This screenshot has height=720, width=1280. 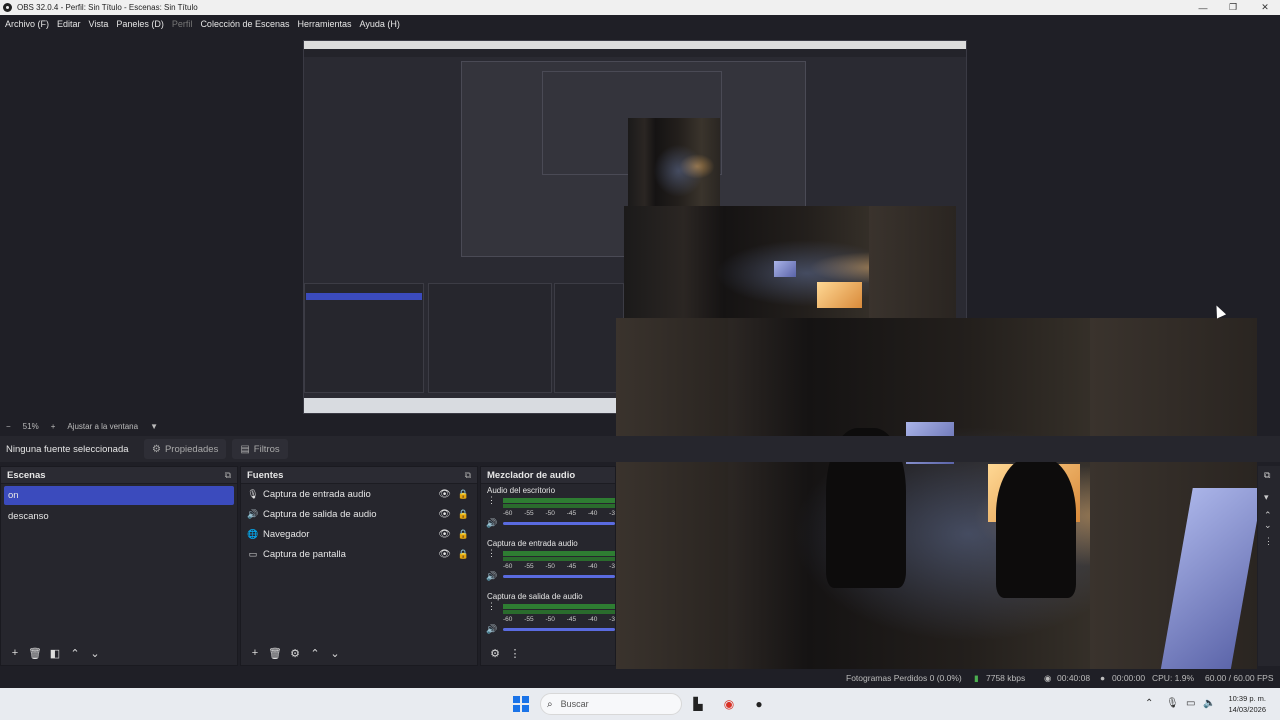 What do you see at coordinates (611, 704) in the screenshot?
I see `taskbar-search: ⌕ Buscar` at bounding box center [611, 704].